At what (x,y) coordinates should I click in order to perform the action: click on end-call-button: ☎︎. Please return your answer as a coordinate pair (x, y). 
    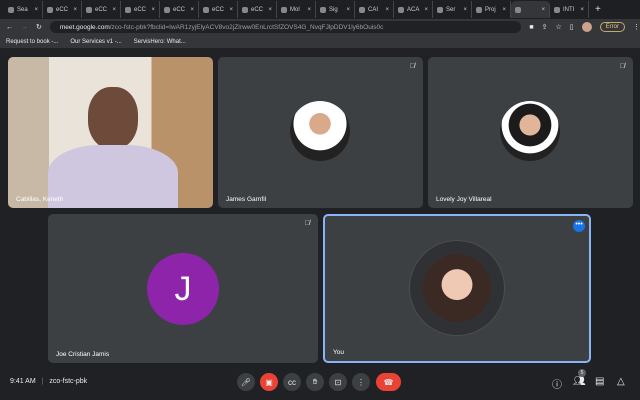
    Looking at the image, I should click on (388, 382).